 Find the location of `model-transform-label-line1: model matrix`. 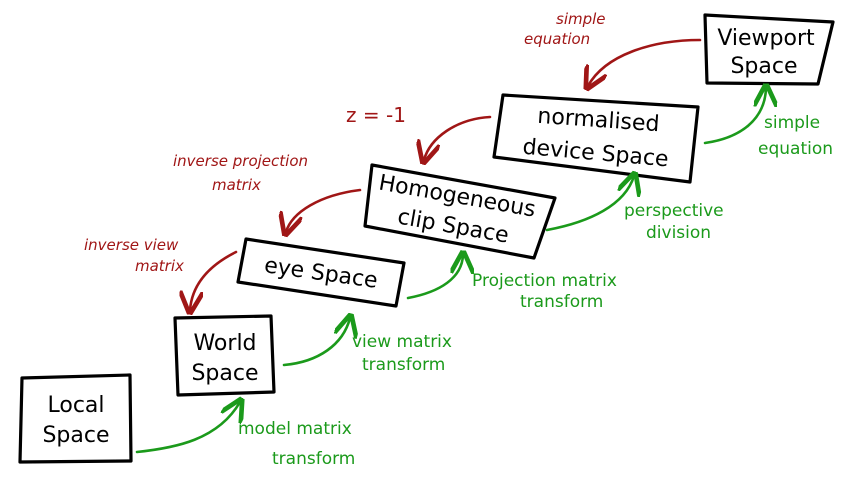

model-transform-label-line1: model matrix is located at coordinates (295, 429).